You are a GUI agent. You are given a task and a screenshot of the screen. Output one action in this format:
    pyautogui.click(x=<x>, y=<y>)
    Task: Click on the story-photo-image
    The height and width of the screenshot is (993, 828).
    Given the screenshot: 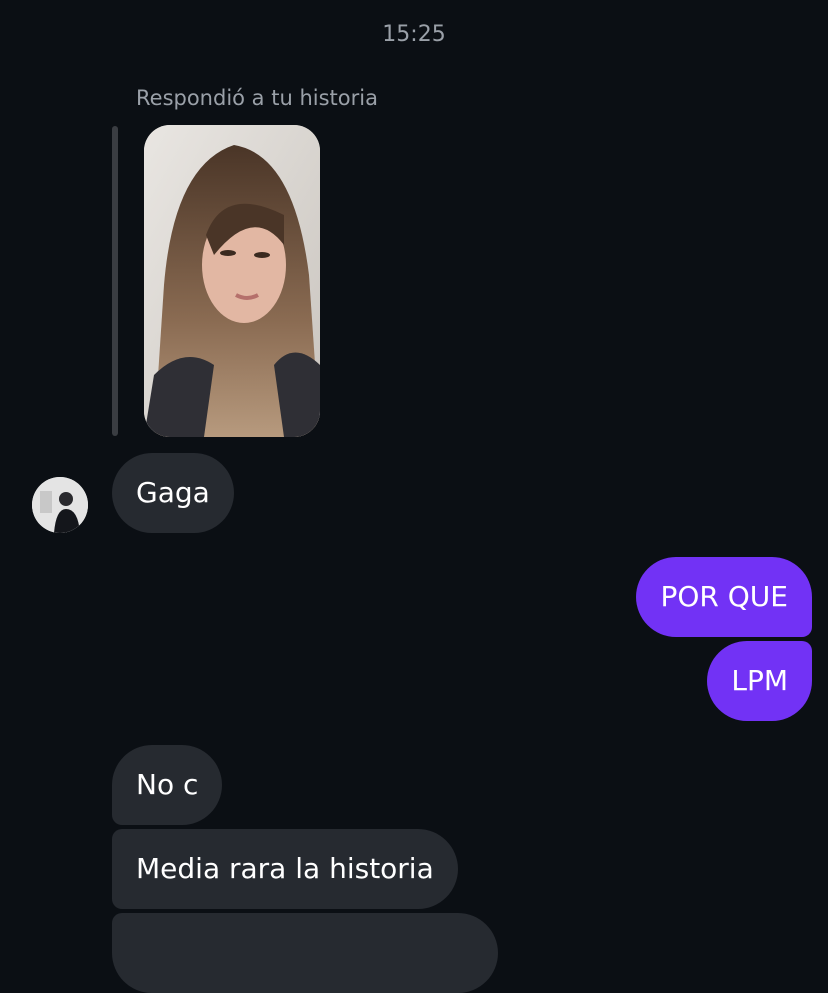 What is the action you would take?
    pyautogui.click(x=232, y=281)
    